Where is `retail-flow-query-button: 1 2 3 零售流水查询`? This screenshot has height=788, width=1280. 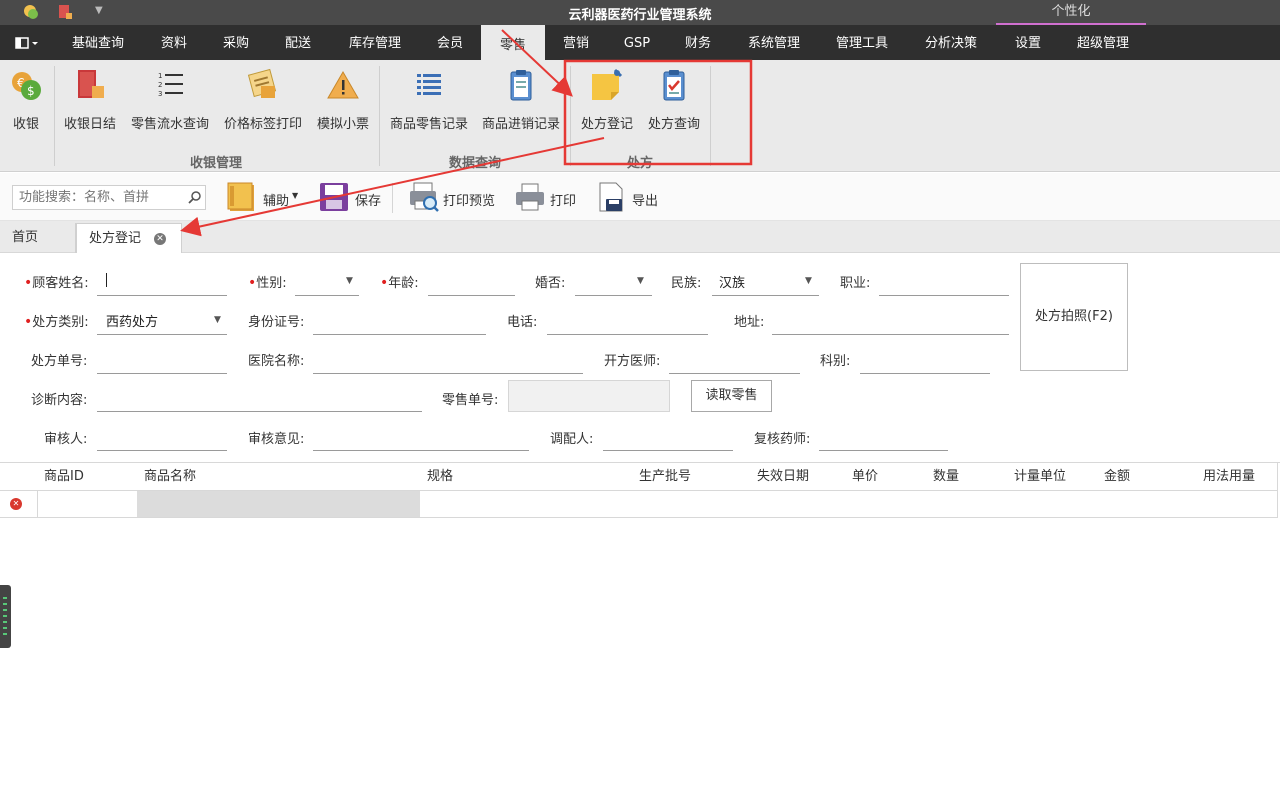
retail-flow-query-button: 1 2 3 零售流水查询 is located at coordinates (170, 105).